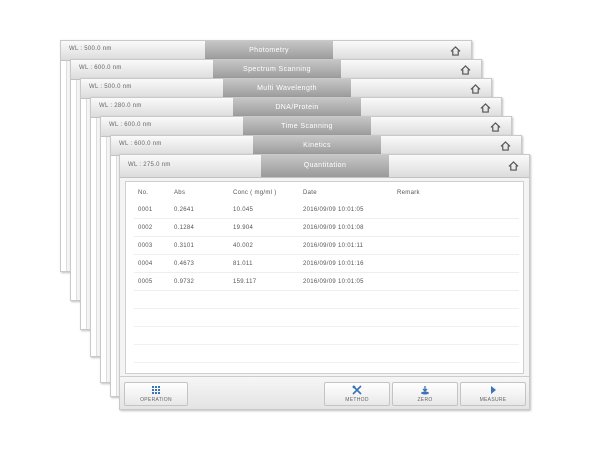 Image resolution: width=600 pixels, height=450 pixels. I want to click on title-bar: WL : 600.0 nm Kinetics, so click(316, 146).